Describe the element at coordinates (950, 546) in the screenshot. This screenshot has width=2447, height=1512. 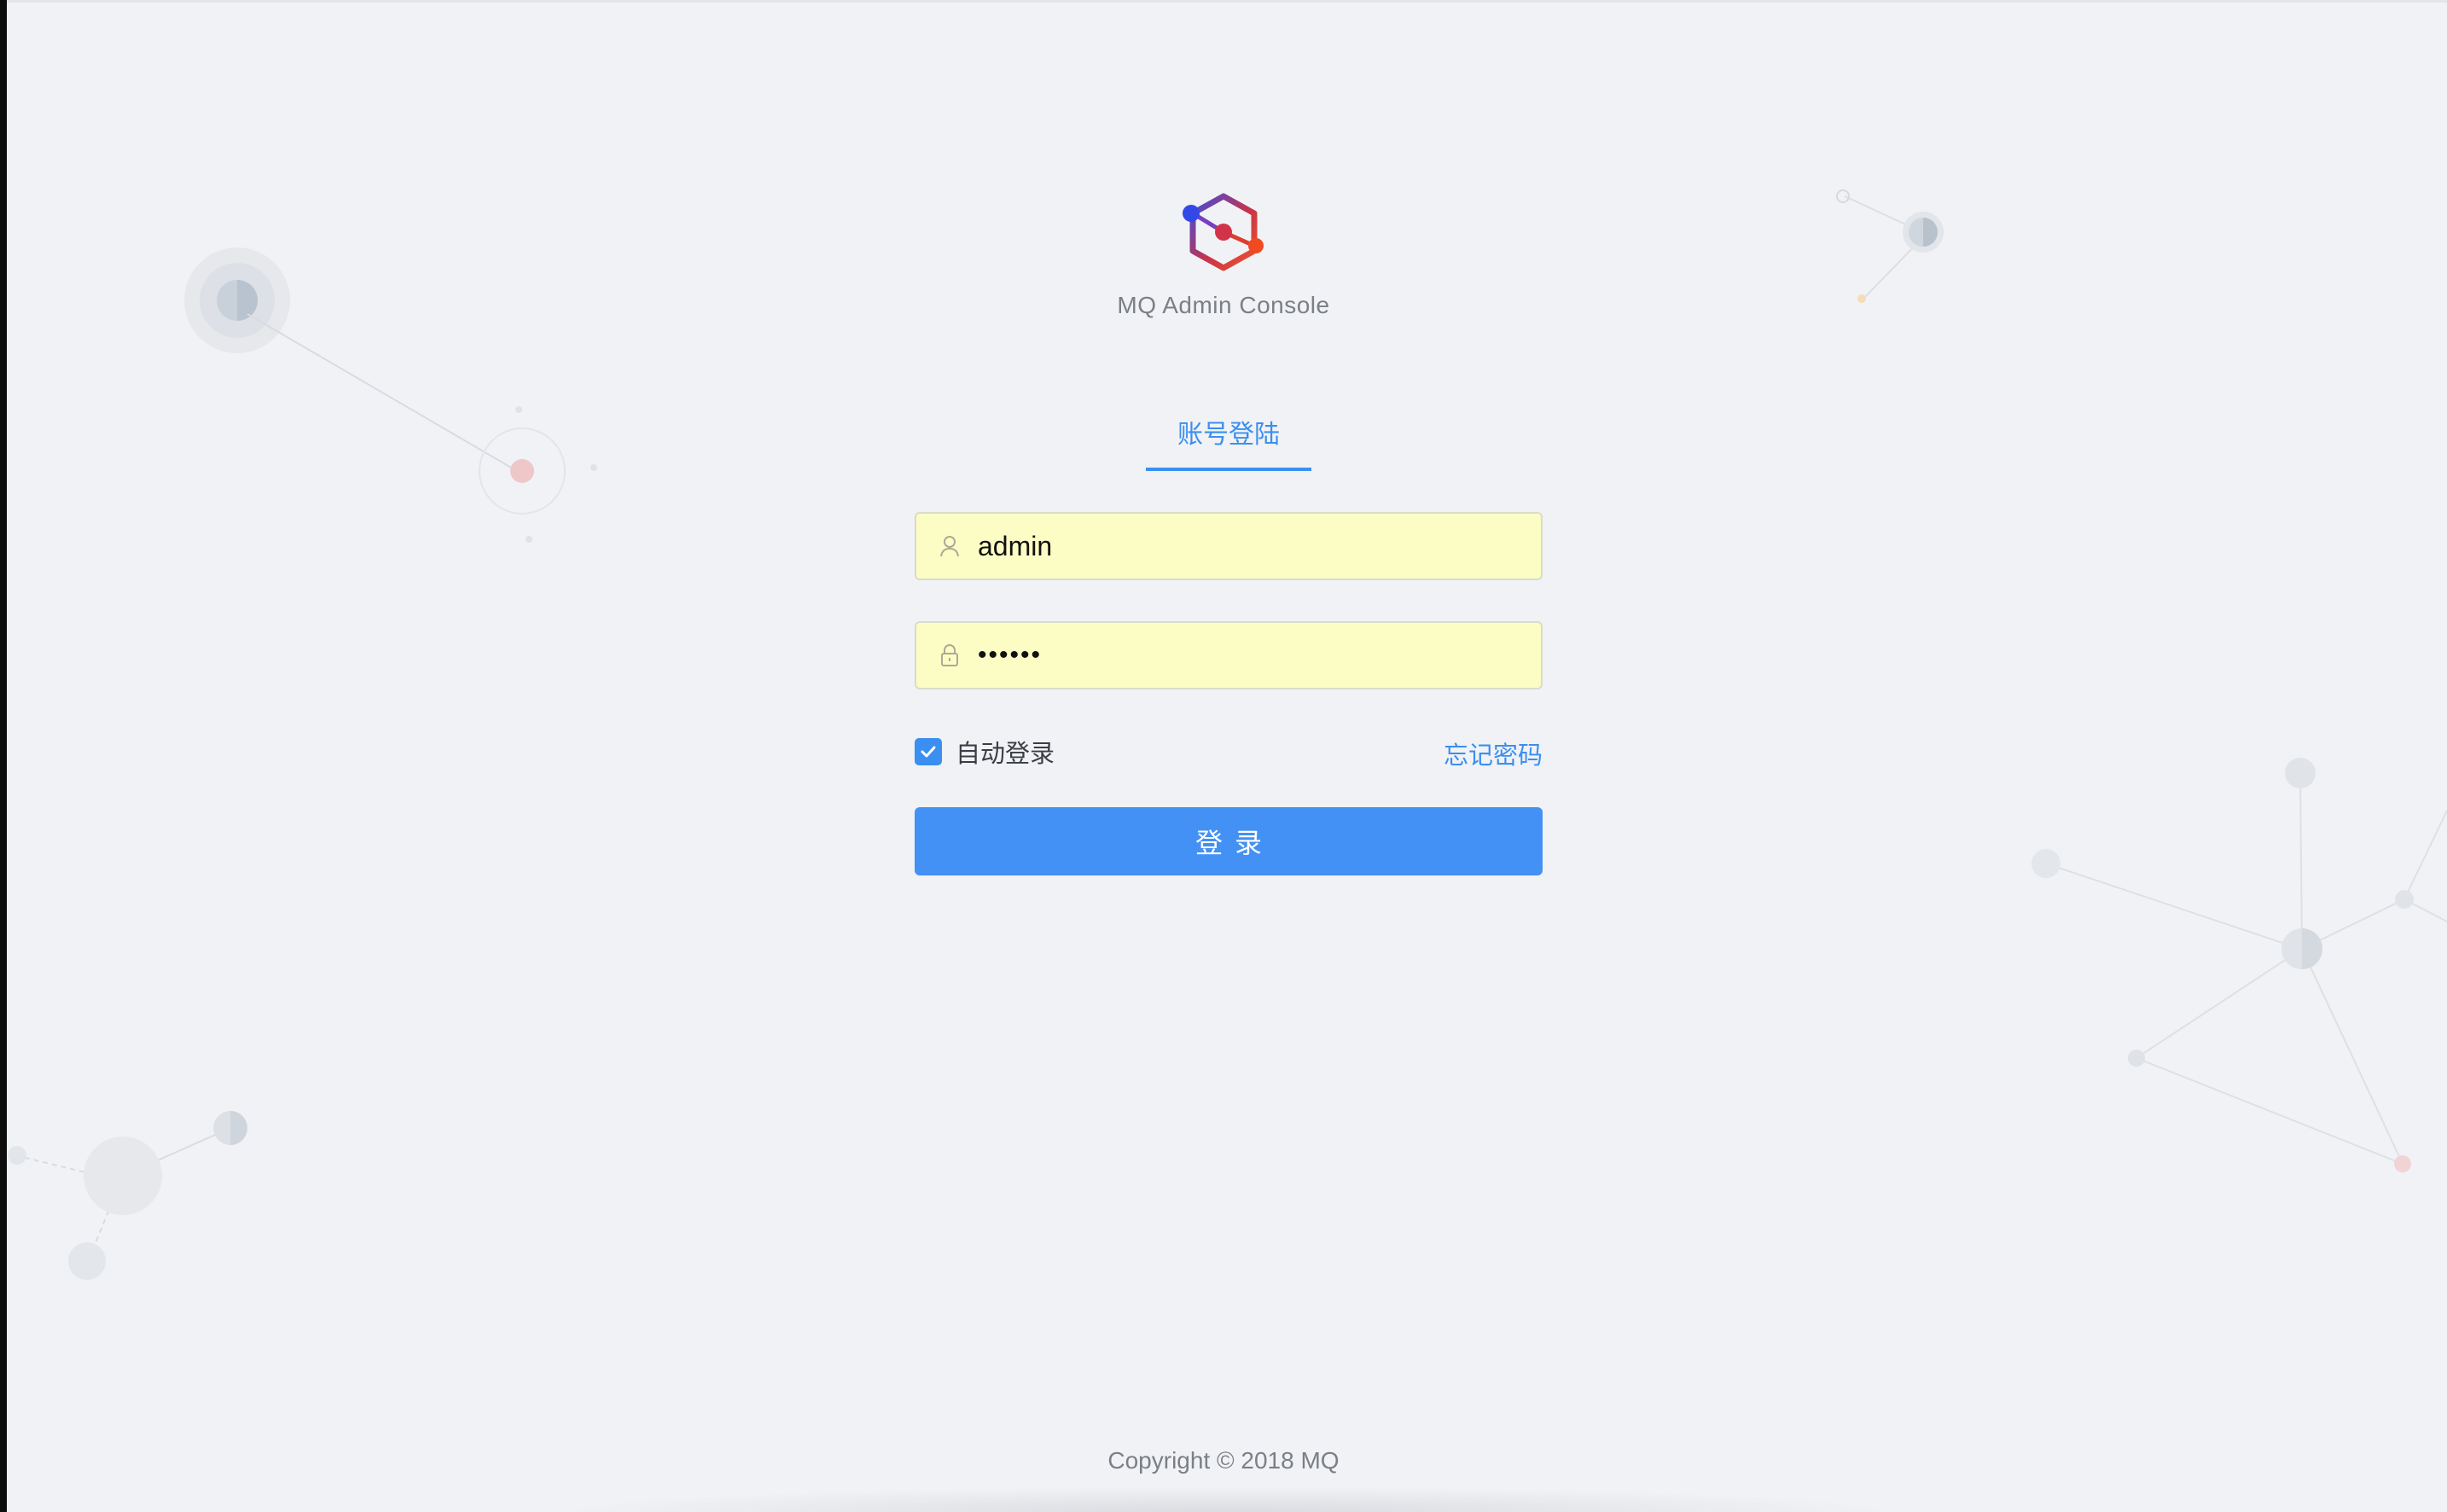
I see `user-icon` at that location.